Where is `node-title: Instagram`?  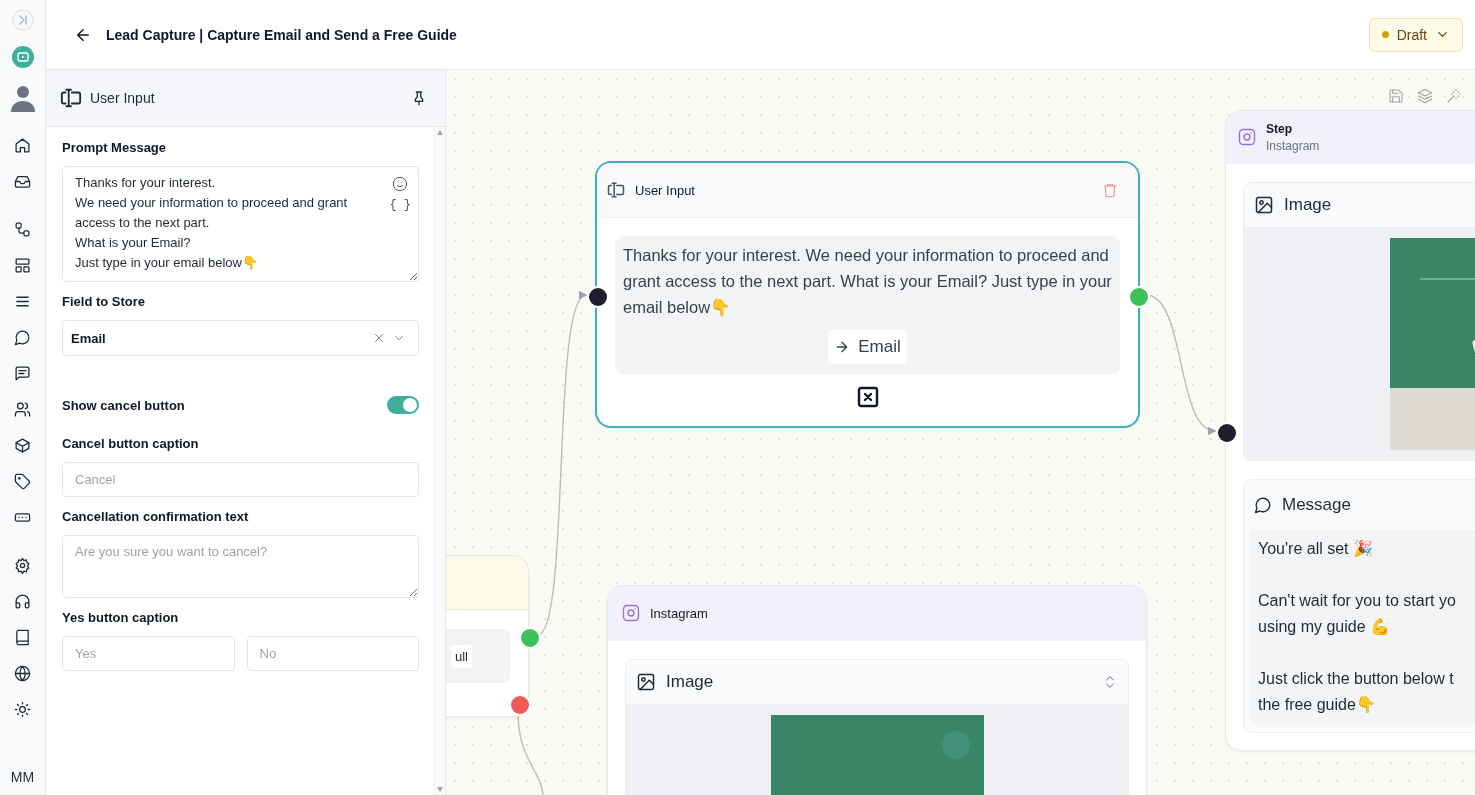
node-title: Instagram is located at coordinates (679, 613).